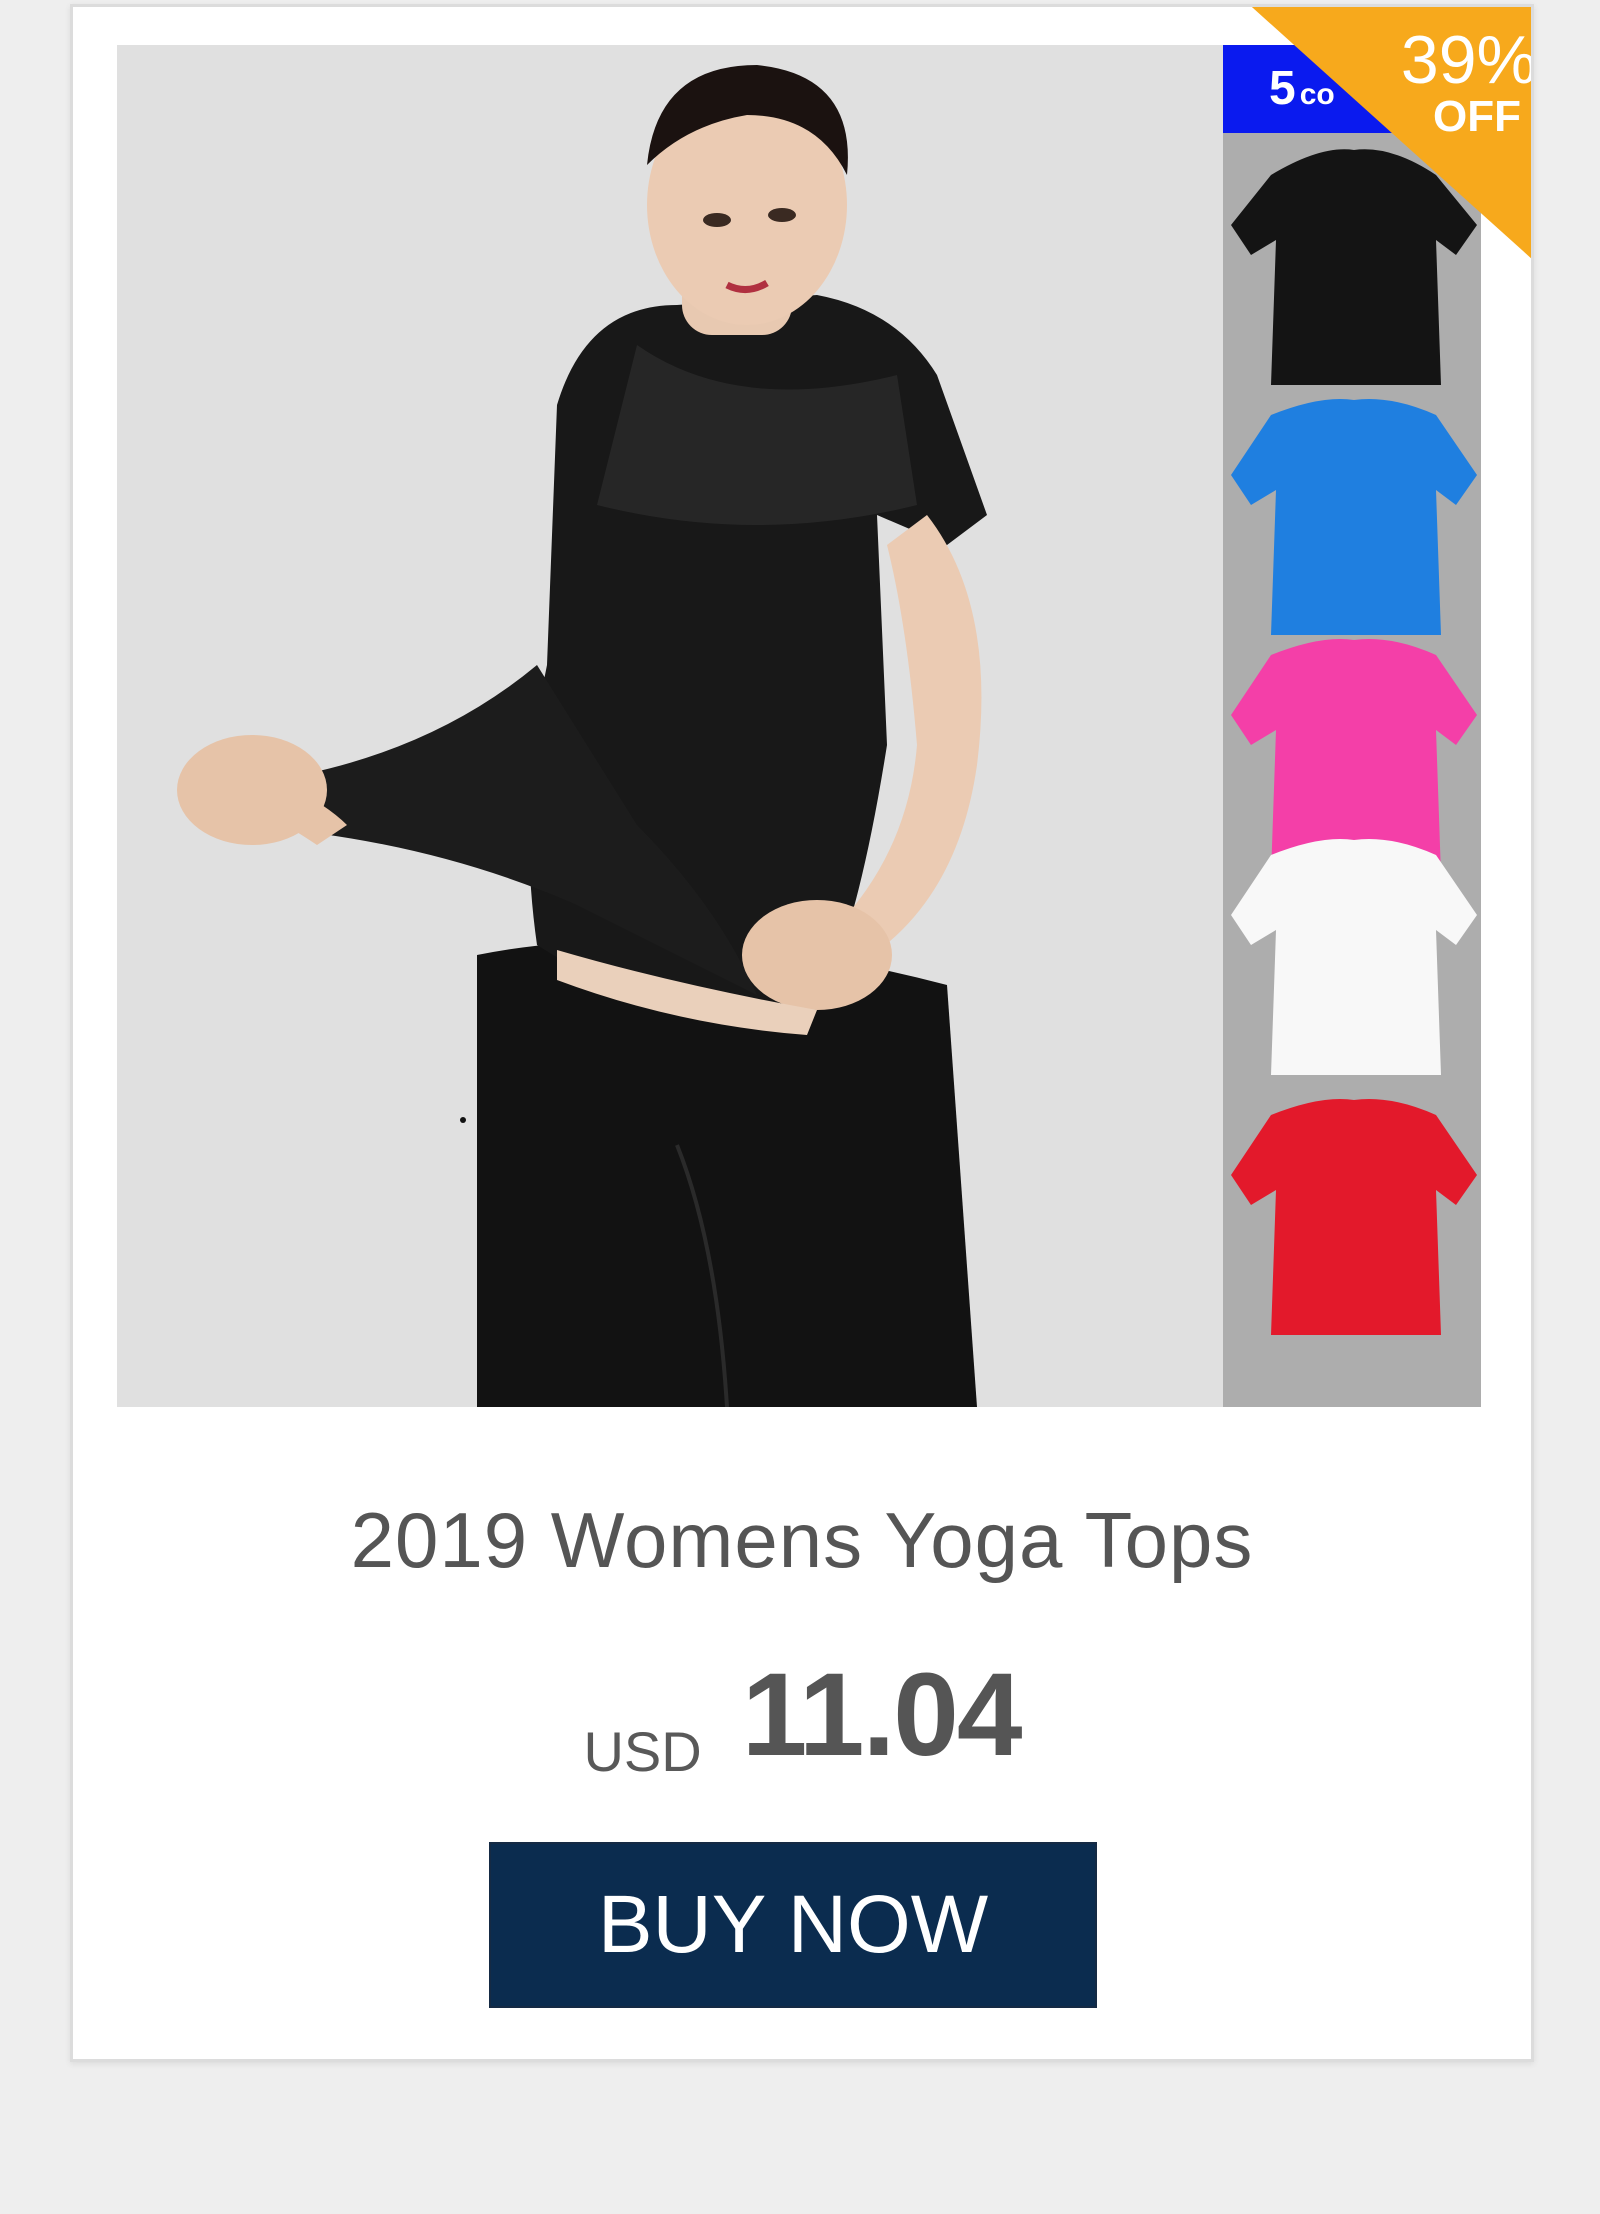 This screenshot has width=1600, height=2214. I want to click on price-currency: USD, so click(642, 1751).